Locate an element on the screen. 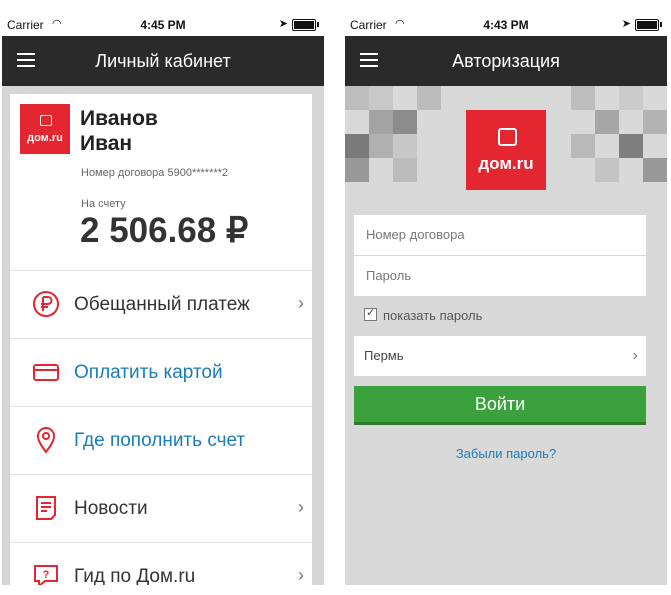  status-time: 4:45 PM is located at coordinates (163, 25).